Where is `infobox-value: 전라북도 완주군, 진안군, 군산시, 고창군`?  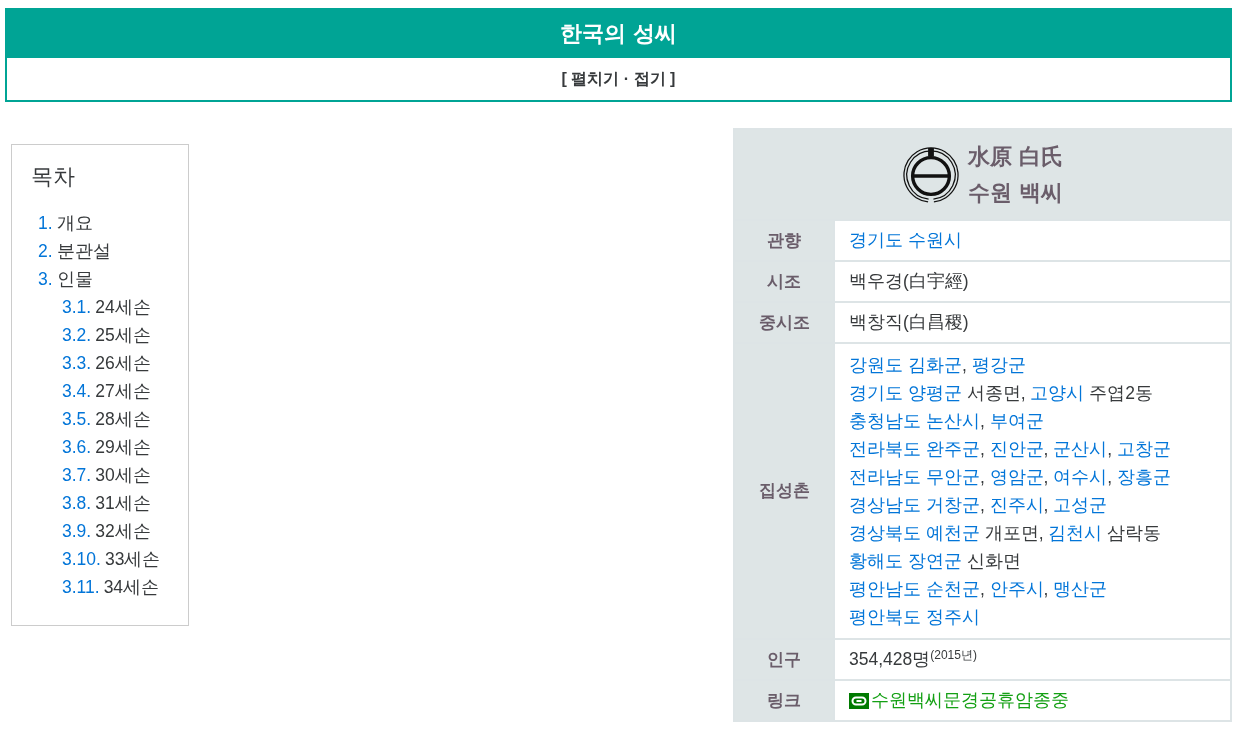
infobox-value: 전라북도 완주군, 진안군, 군산시, 고창군 is located at coordinates (1011, 449).